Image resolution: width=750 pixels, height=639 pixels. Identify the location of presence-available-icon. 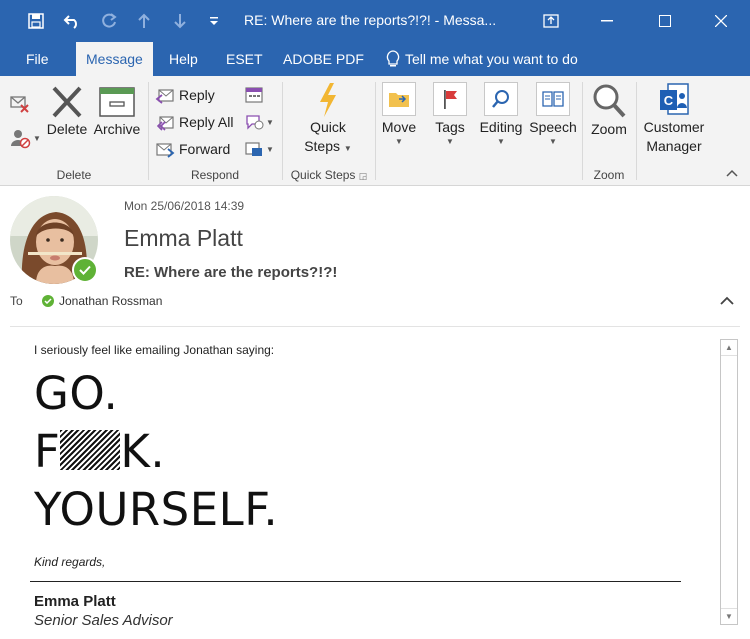
(85, 270).